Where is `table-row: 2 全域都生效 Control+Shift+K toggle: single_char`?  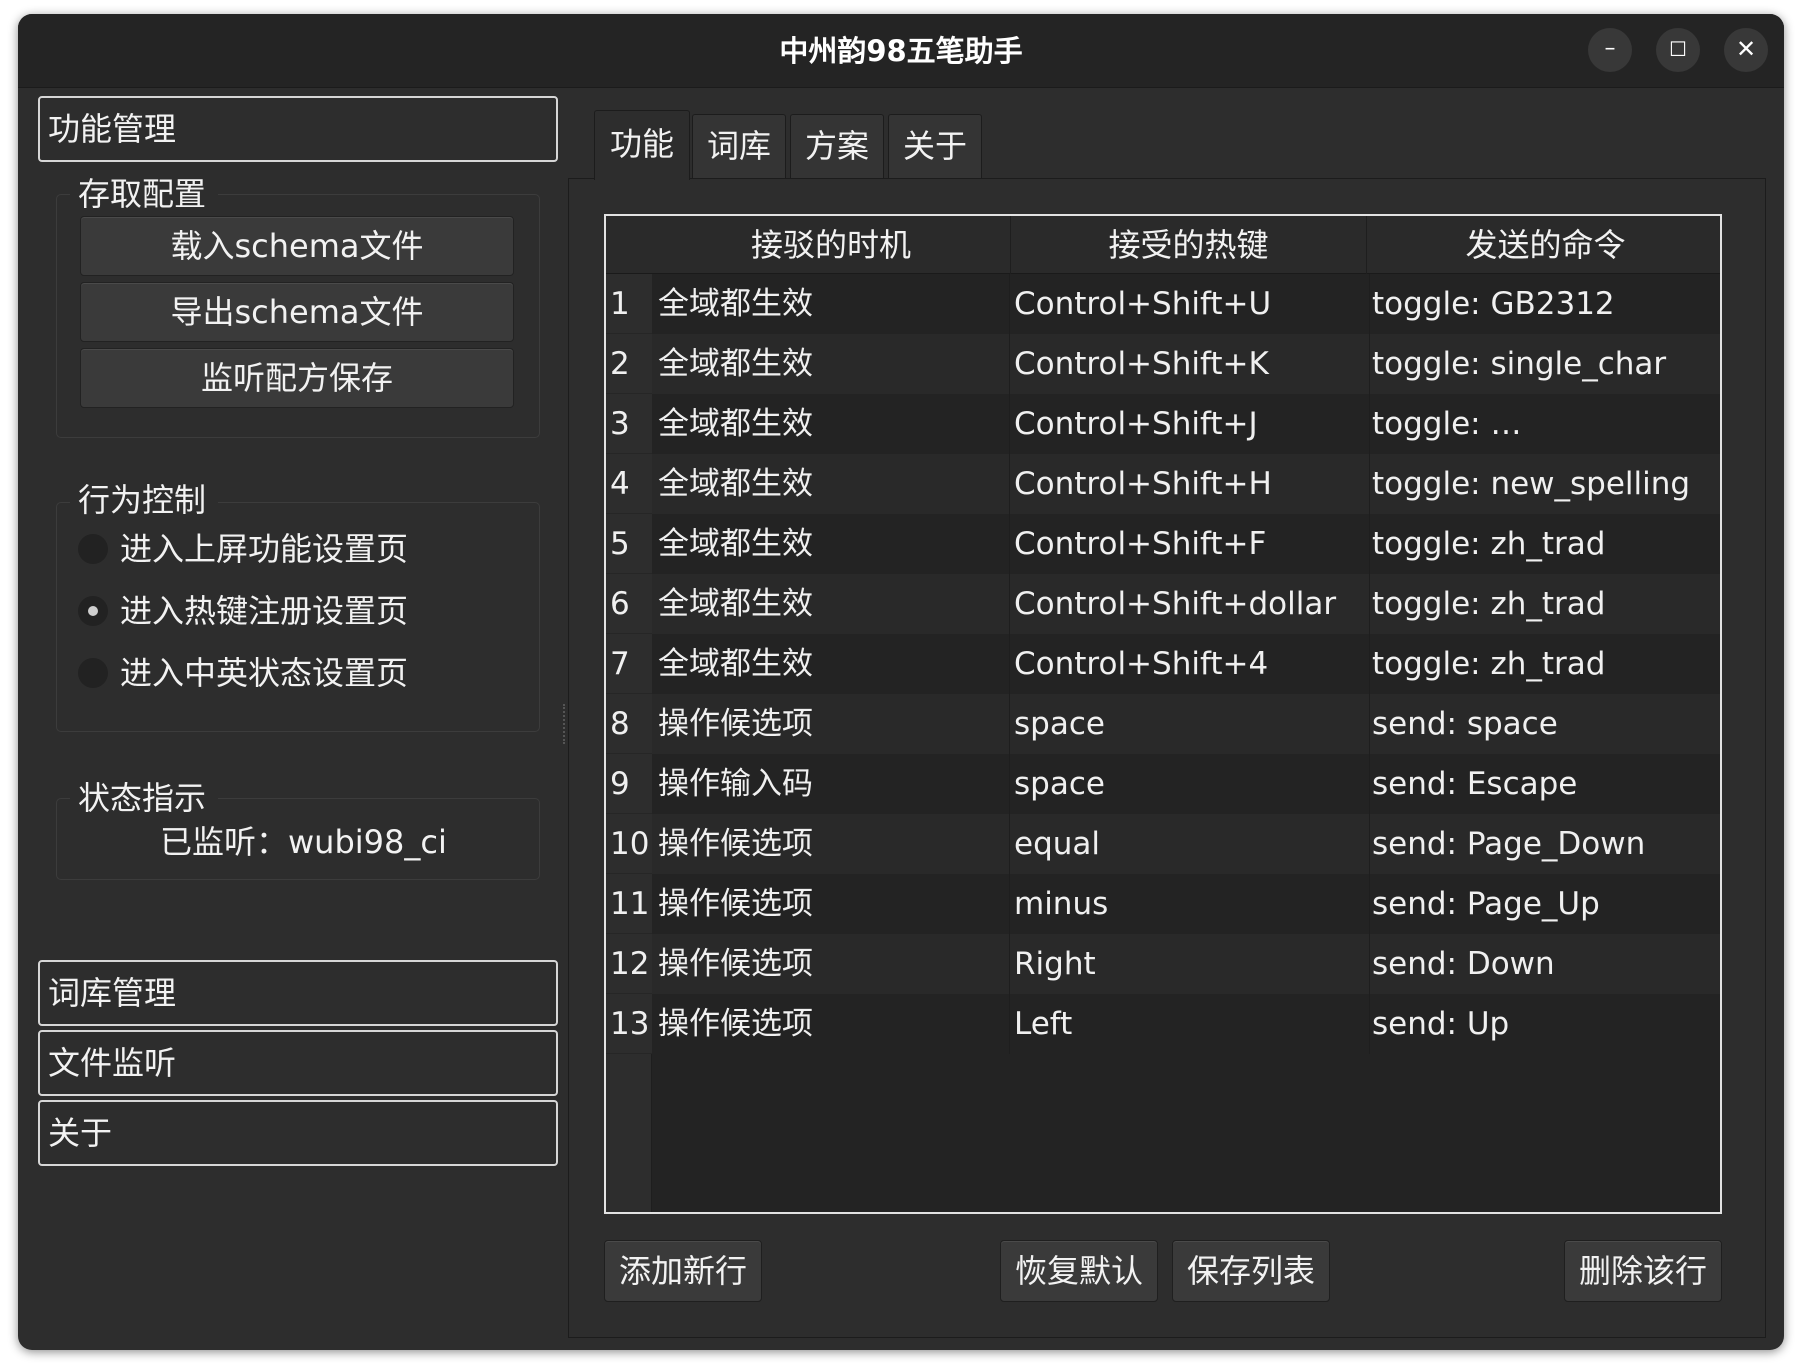
table-row: 2 全域都生效 Control+Shift+K toggle: single_char is located at coordinates (1163, 364).